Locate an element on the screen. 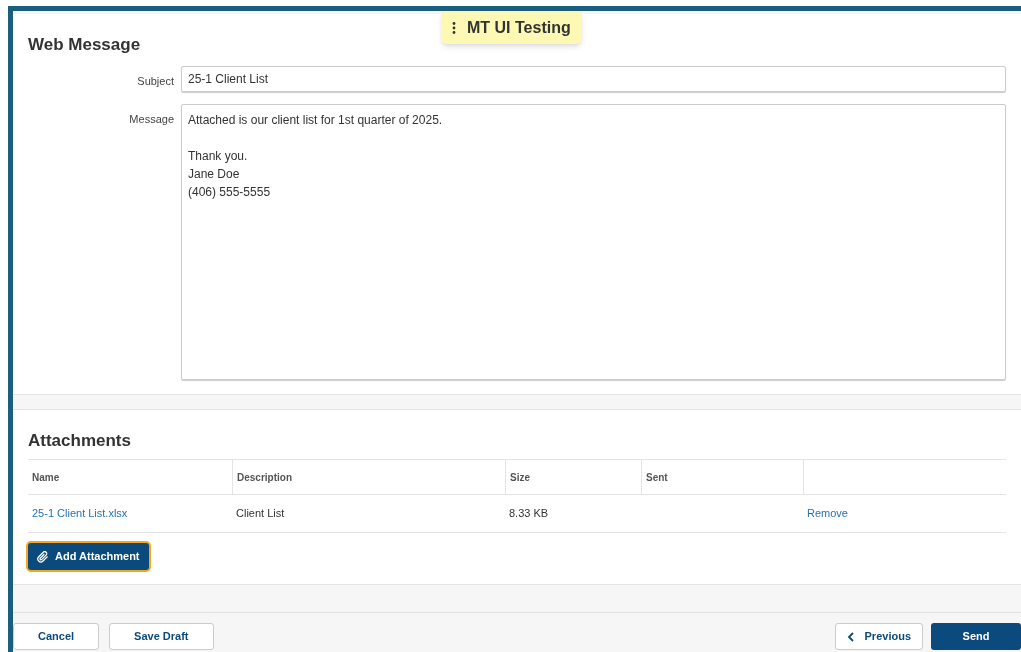 The width and height of the screenshot is (1021, 652). file-link: 25-1 Client List.xlsx is located at coordinates (80, 513).